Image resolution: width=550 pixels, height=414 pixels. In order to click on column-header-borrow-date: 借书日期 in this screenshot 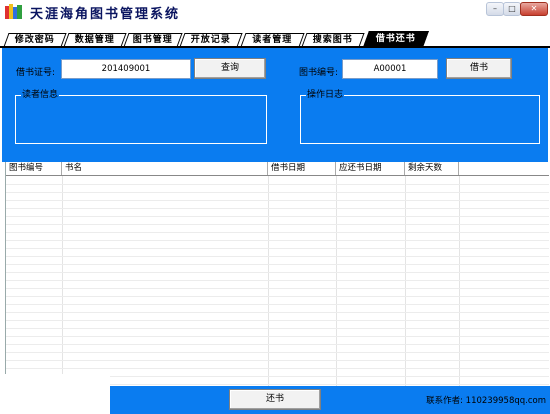, I will do `click(302, 168)`.